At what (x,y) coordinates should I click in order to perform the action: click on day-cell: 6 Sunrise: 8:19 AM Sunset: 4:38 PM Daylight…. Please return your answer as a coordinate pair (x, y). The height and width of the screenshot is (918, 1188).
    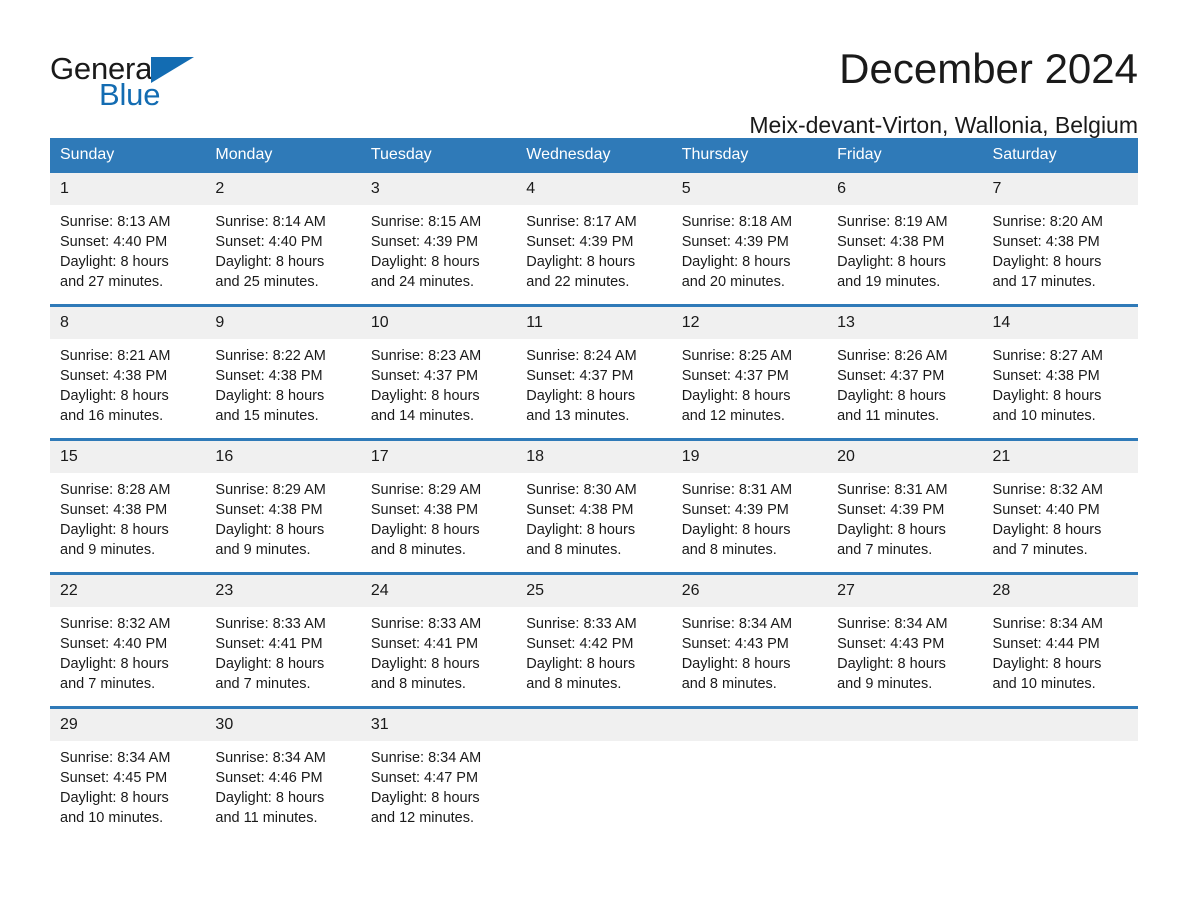
    Looking at the image, I should click on (905, 238).